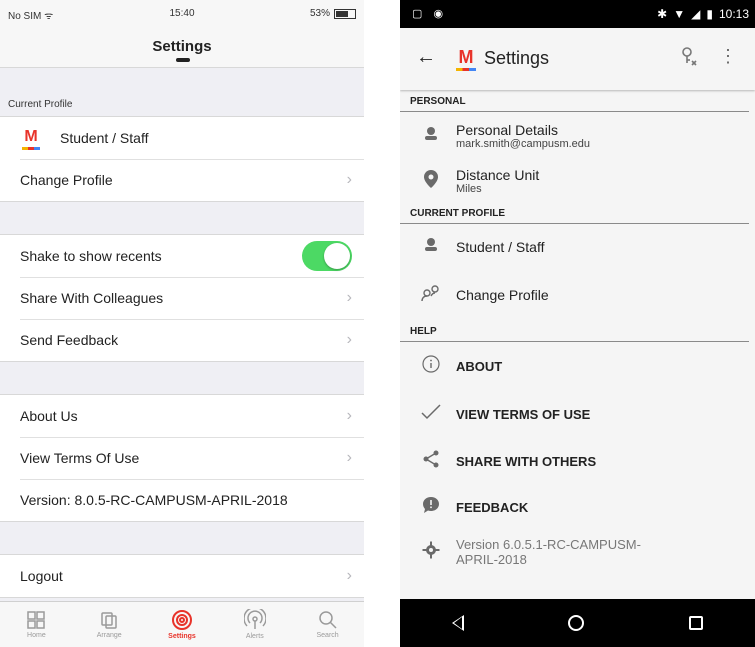 This screenshot has height=647, width=755. Describe the element at coordinates (109, 635) in the screenshot. I see `tab-label: Arrange` at that location.